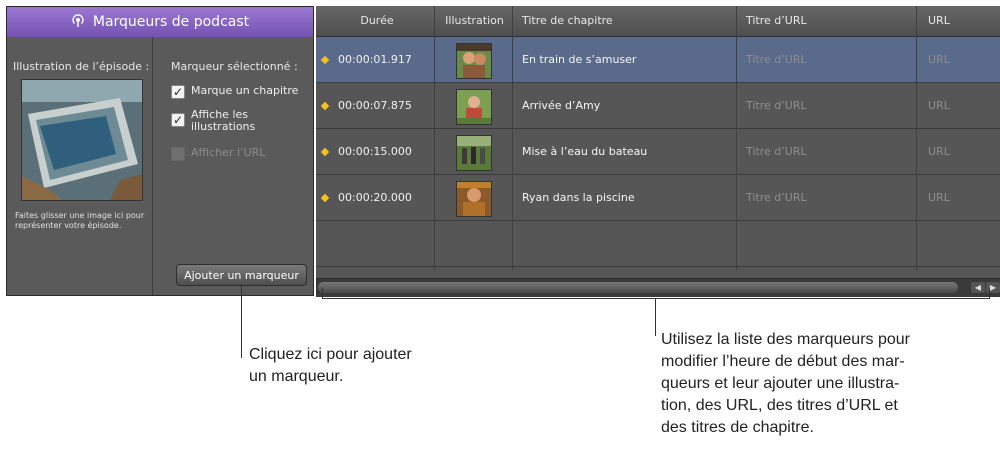 This screenshot has height=457, width=1000. I want to click on panel-header: Marqueurs de podcast, so click(160, 22).